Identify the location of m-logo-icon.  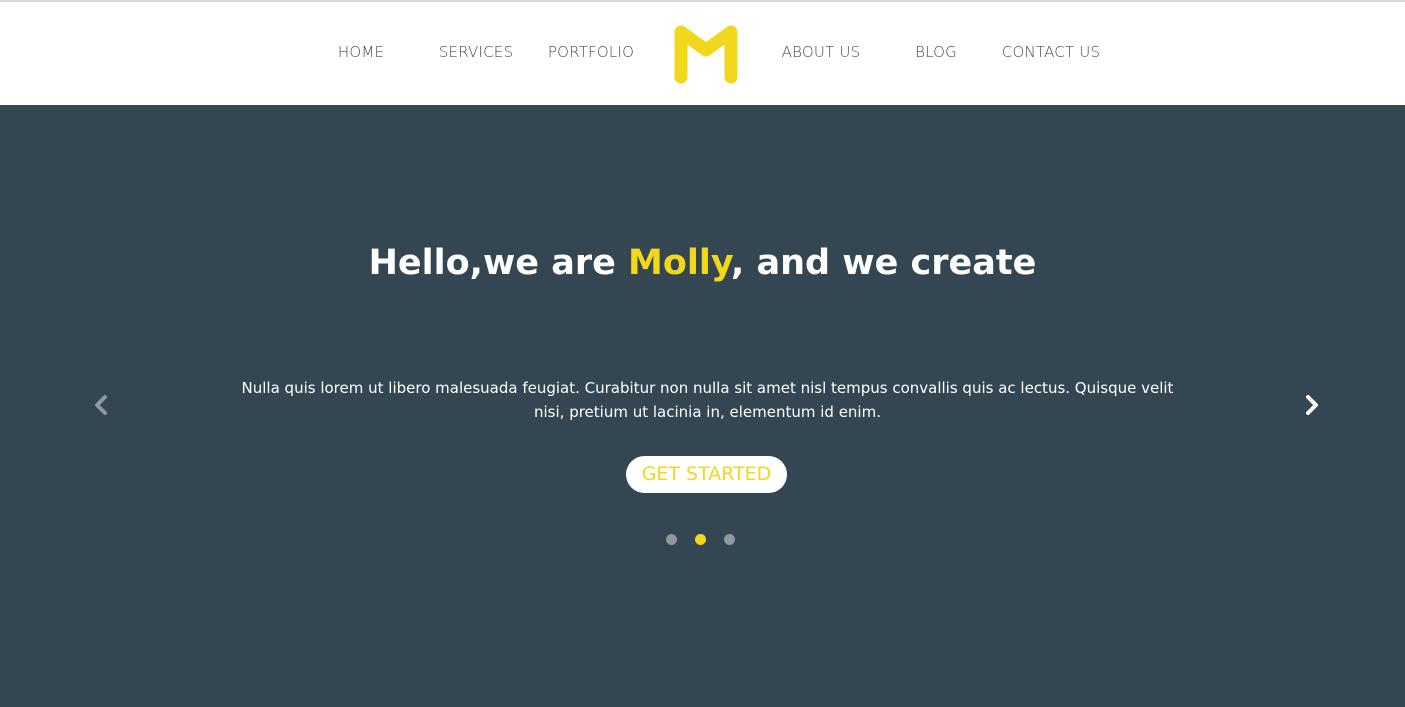
(706, 55).